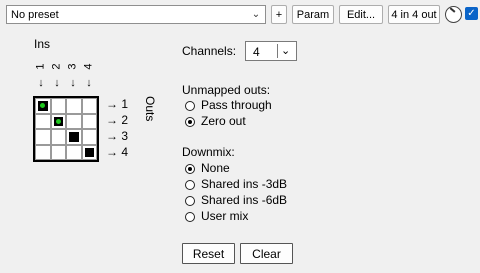 This screenshot has width=480, height=273. I want to click on output-row-label: → 4, so click(117, 152).